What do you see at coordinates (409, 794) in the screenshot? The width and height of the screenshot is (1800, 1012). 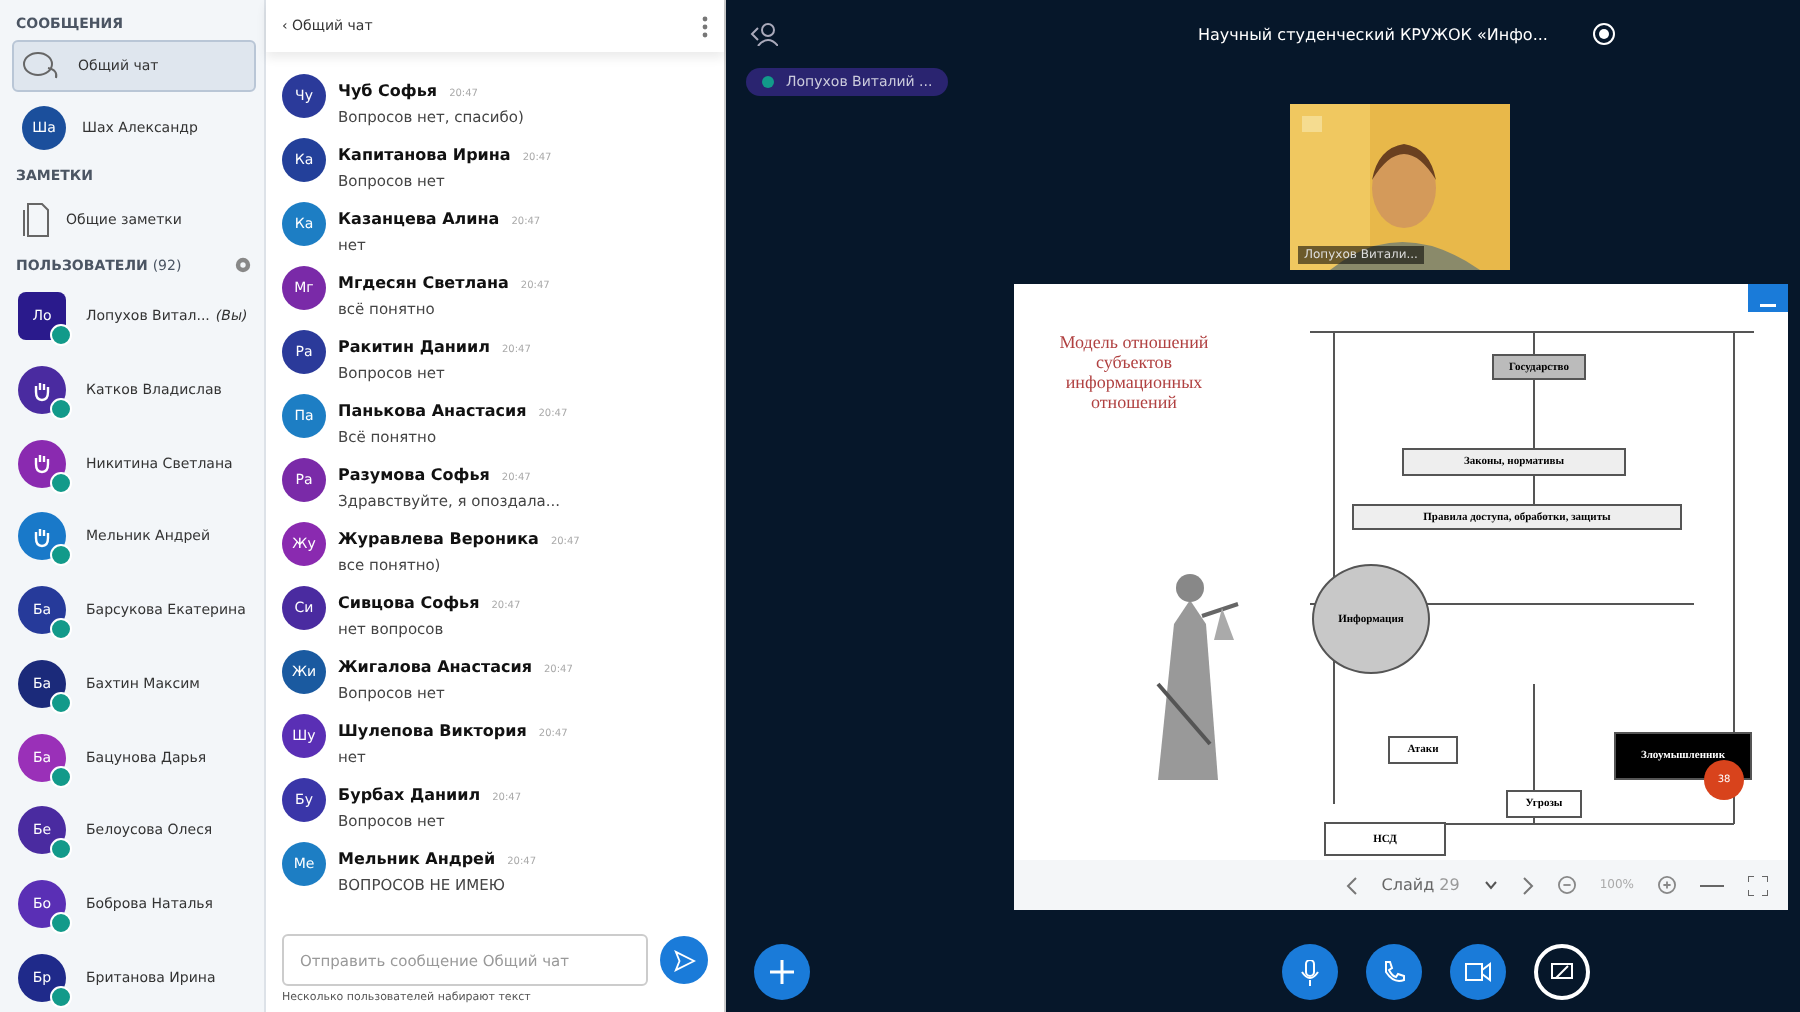 I see `sender-name: Бурбах Даниил` at bounding box center [409, 794].